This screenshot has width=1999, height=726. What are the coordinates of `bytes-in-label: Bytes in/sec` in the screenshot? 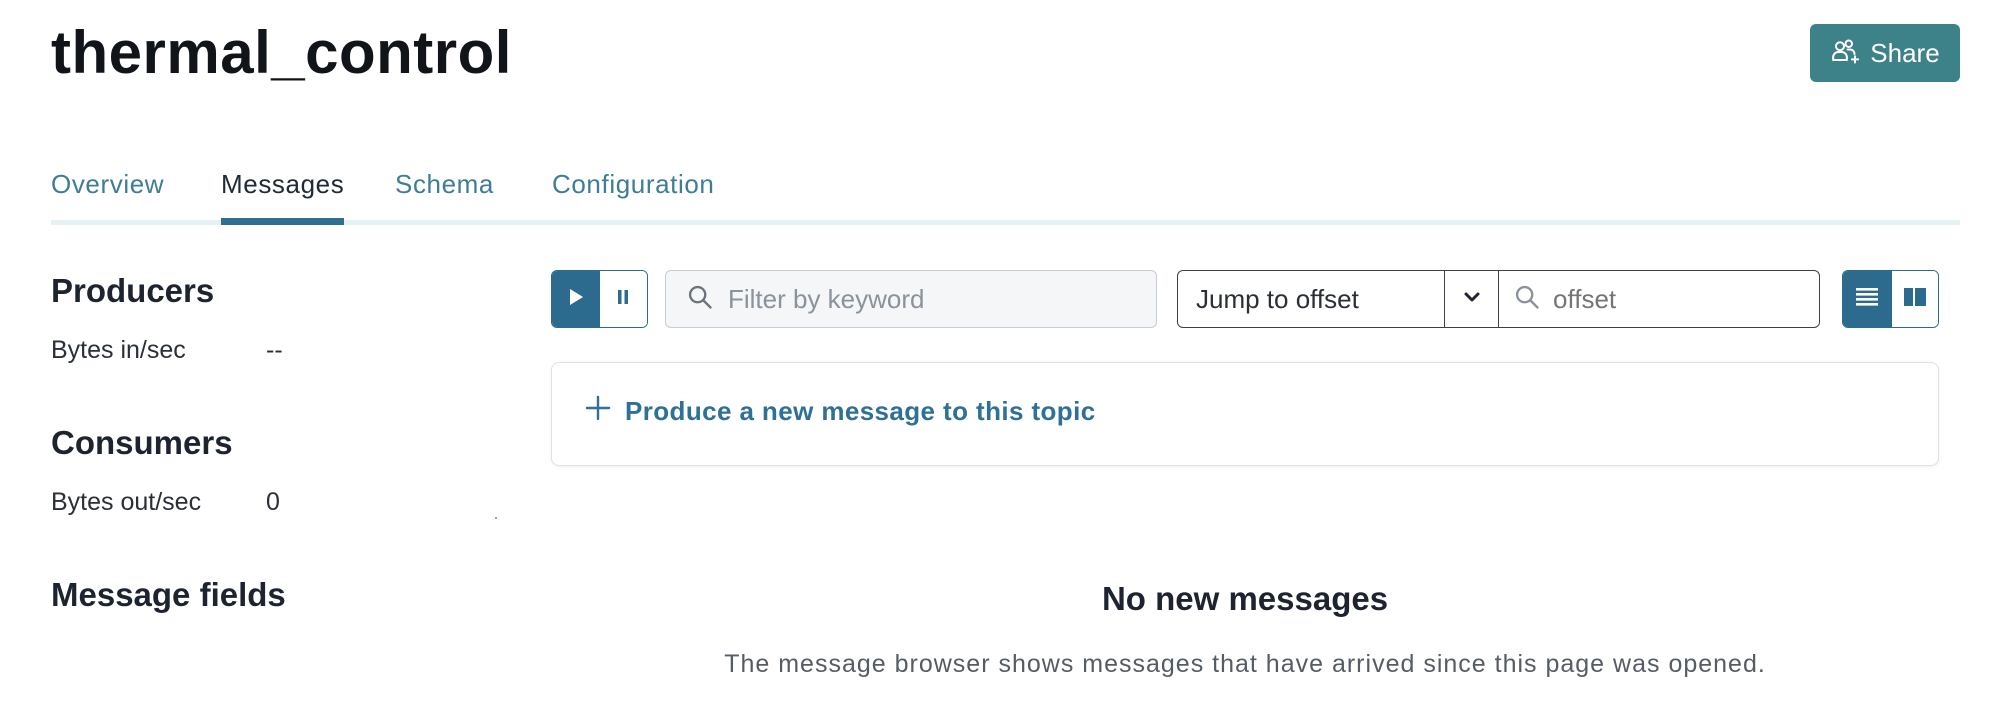 It's located at (118, 350).